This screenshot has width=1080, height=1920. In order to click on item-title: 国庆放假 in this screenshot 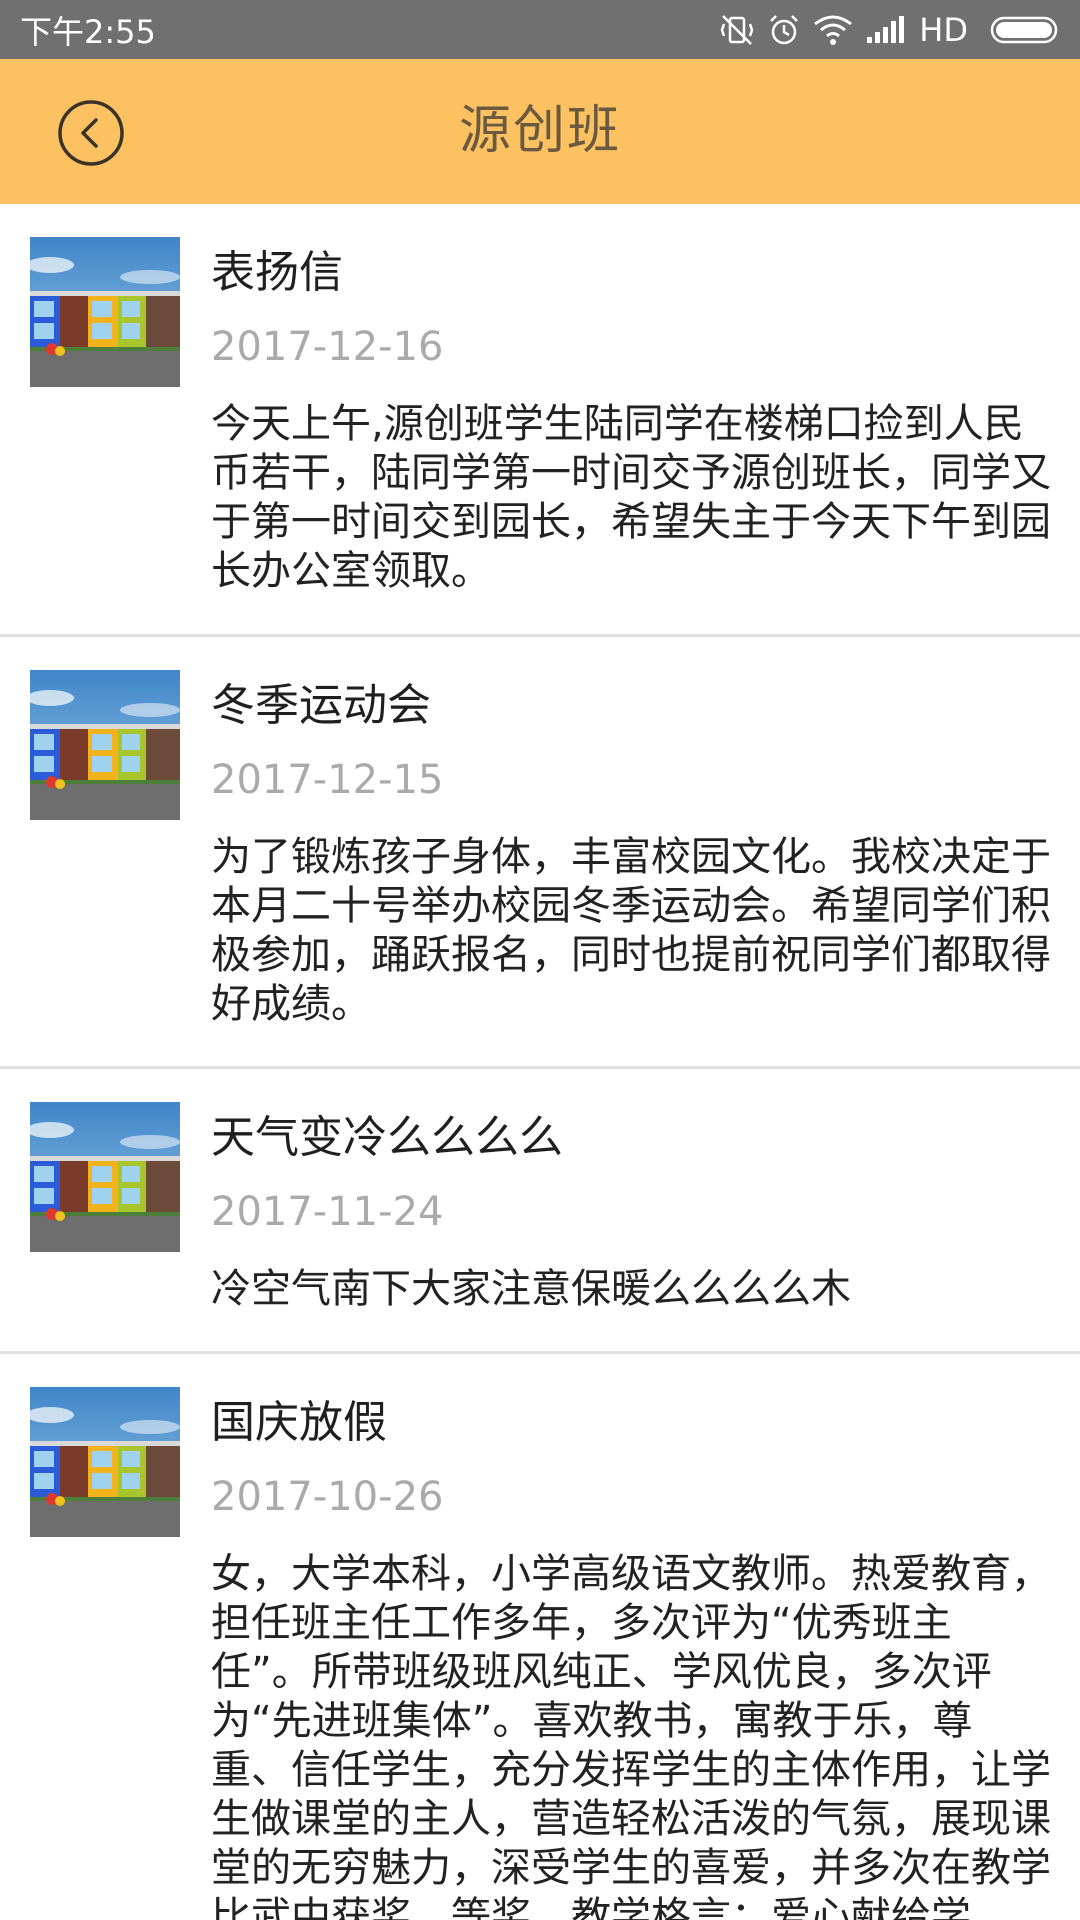, I will do `click(299, 1422)`.